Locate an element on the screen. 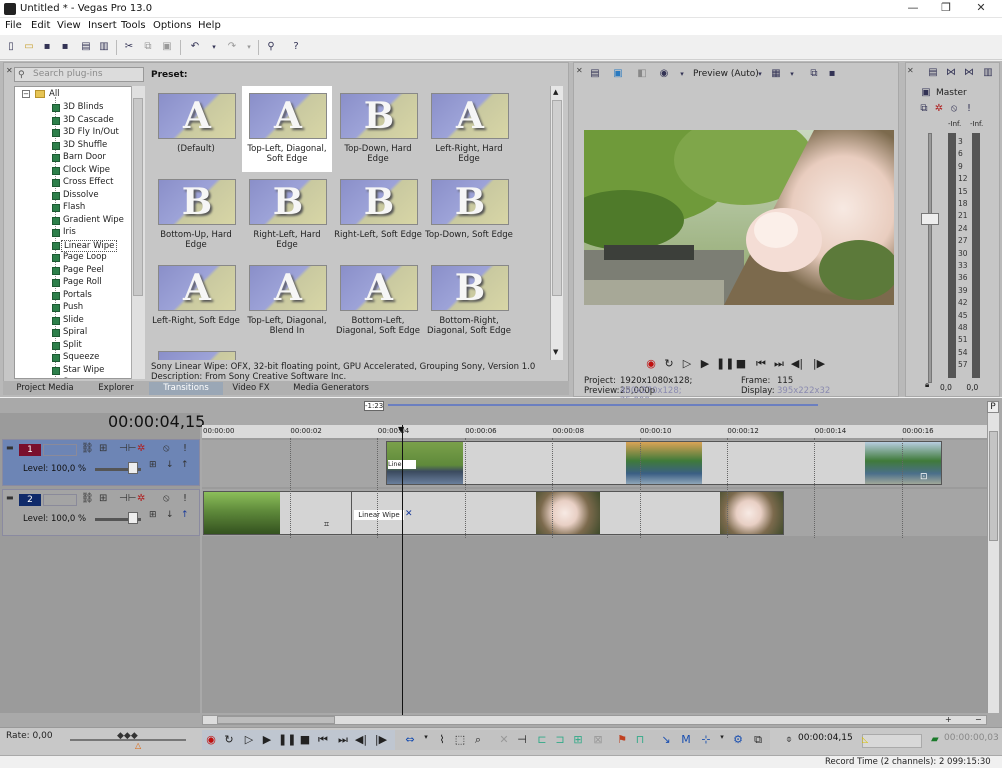 The height and width of the screenshot is (768, 1002). copy-snapshot-icon: ⧉ is located at coordinates (814, 74).